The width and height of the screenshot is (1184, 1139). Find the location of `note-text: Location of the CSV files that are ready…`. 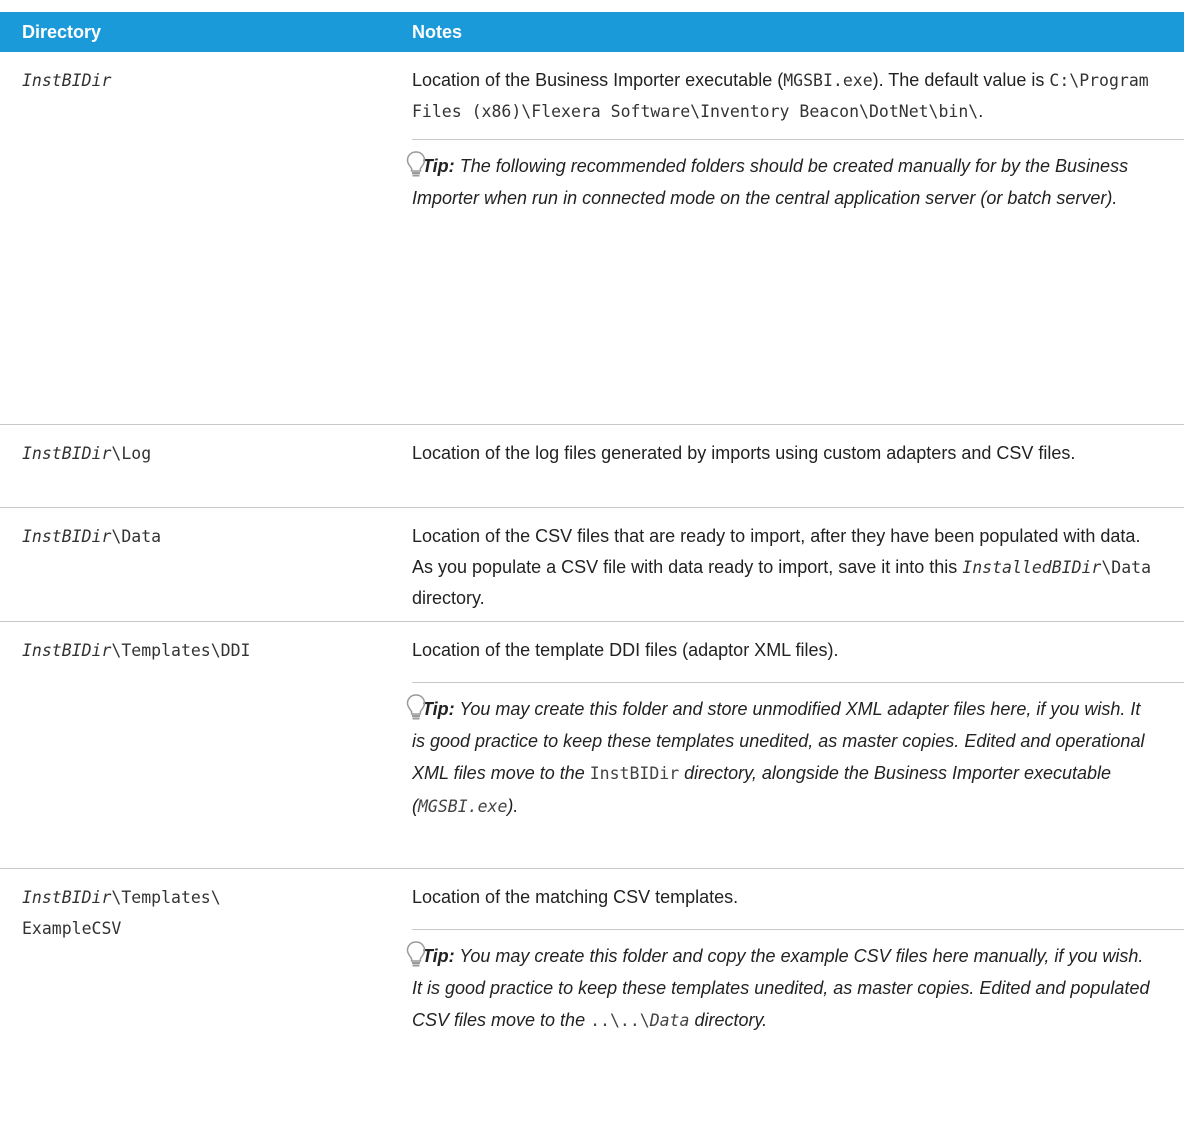

note-text: Location of the CSV files that are ready… is located at coordinates (782, 567).